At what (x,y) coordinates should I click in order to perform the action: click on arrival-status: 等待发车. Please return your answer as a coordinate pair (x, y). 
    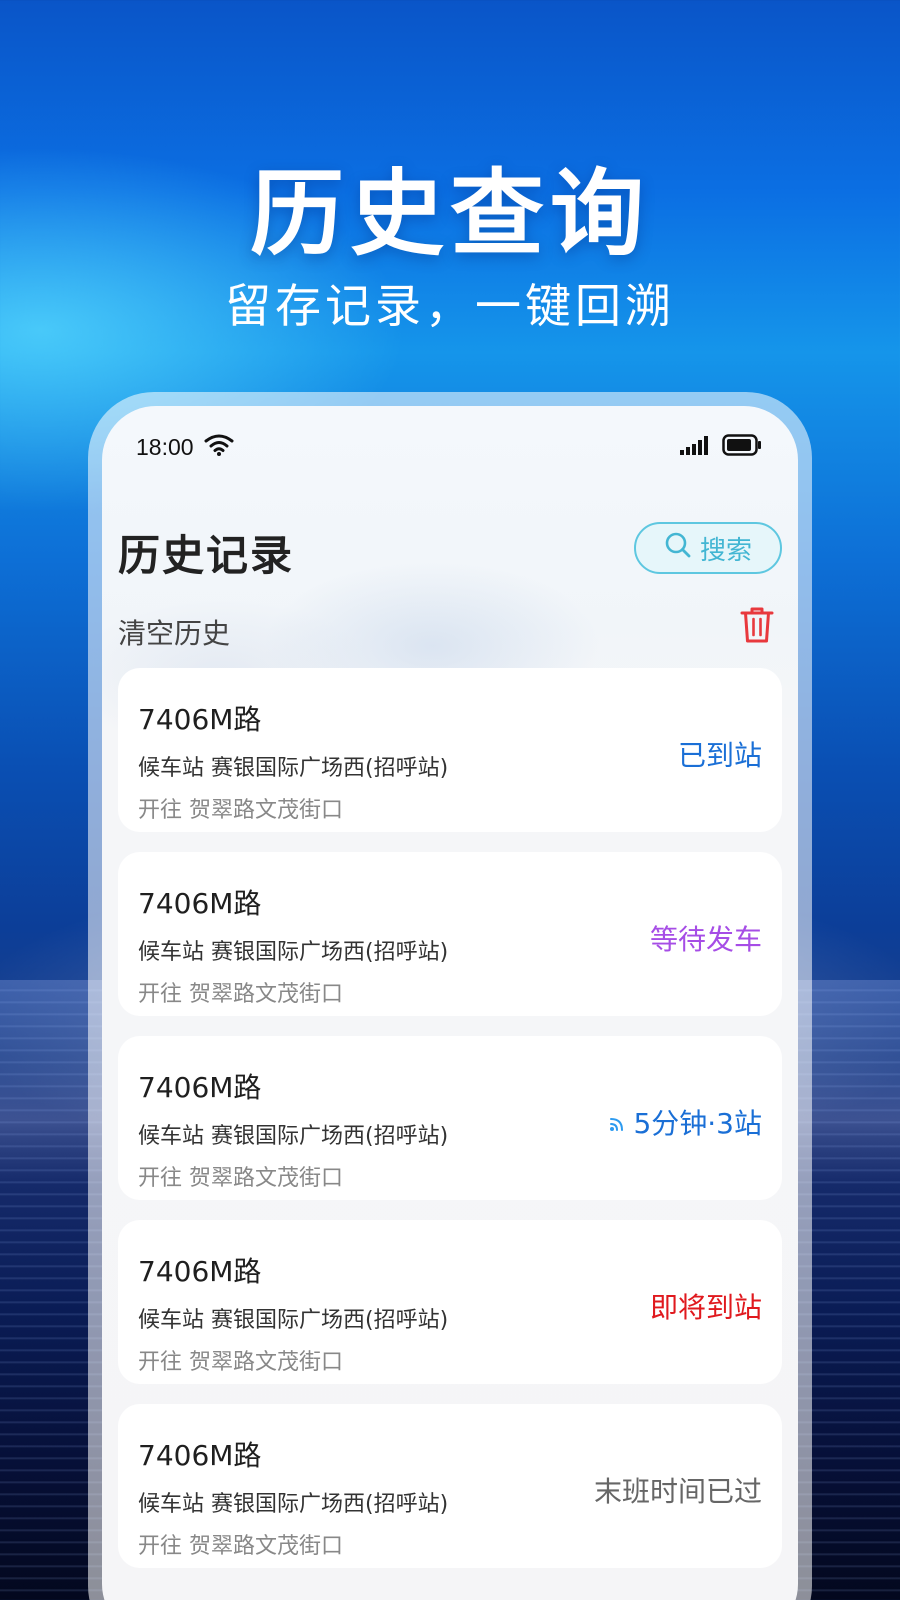
    Looking at the image, I should click on (706, 938).